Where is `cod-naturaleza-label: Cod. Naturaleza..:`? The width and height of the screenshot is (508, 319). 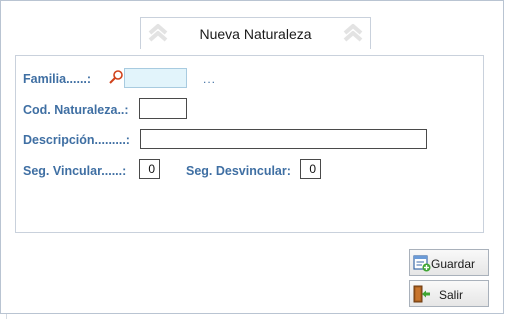
cod-naturaleza-label: Cod. Naturaleza..: is located at coordinates (76, 110).